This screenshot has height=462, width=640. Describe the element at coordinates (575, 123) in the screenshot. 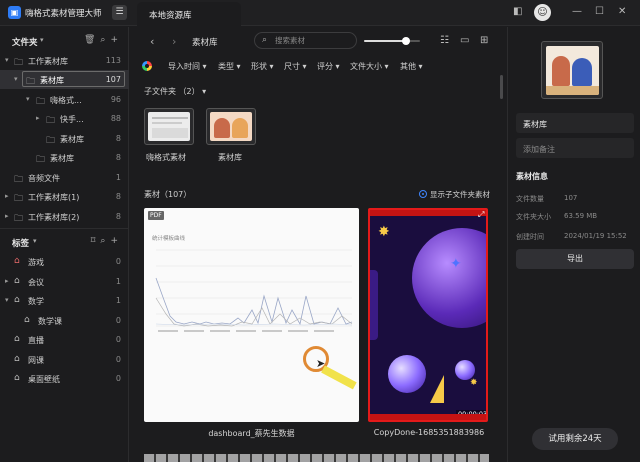

I see `name-field: 素材库` at that location.